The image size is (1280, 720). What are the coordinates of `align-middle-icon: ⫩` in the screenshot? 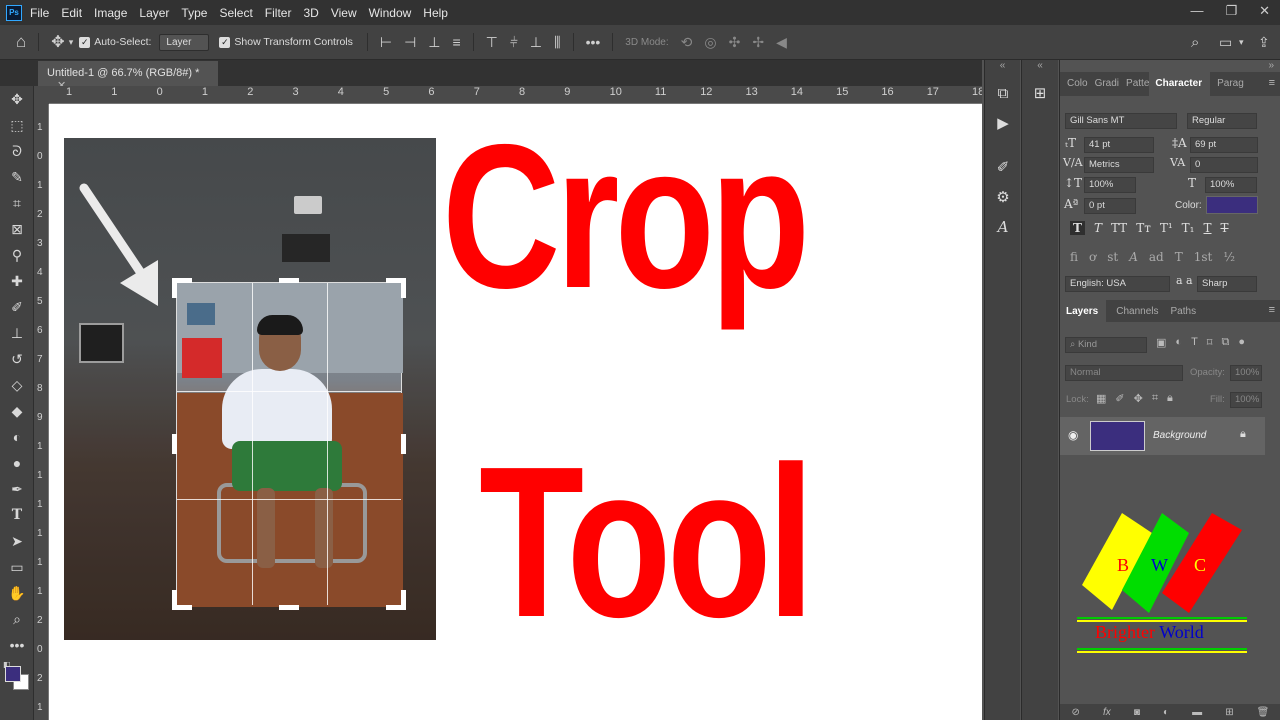 It's located at (514, 42).